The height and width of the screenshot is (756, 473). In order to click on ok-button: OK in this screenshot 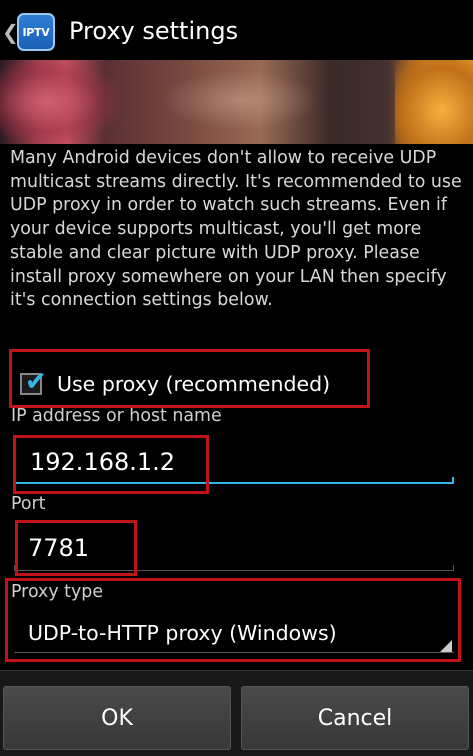, I will do `click(117, 718)`.